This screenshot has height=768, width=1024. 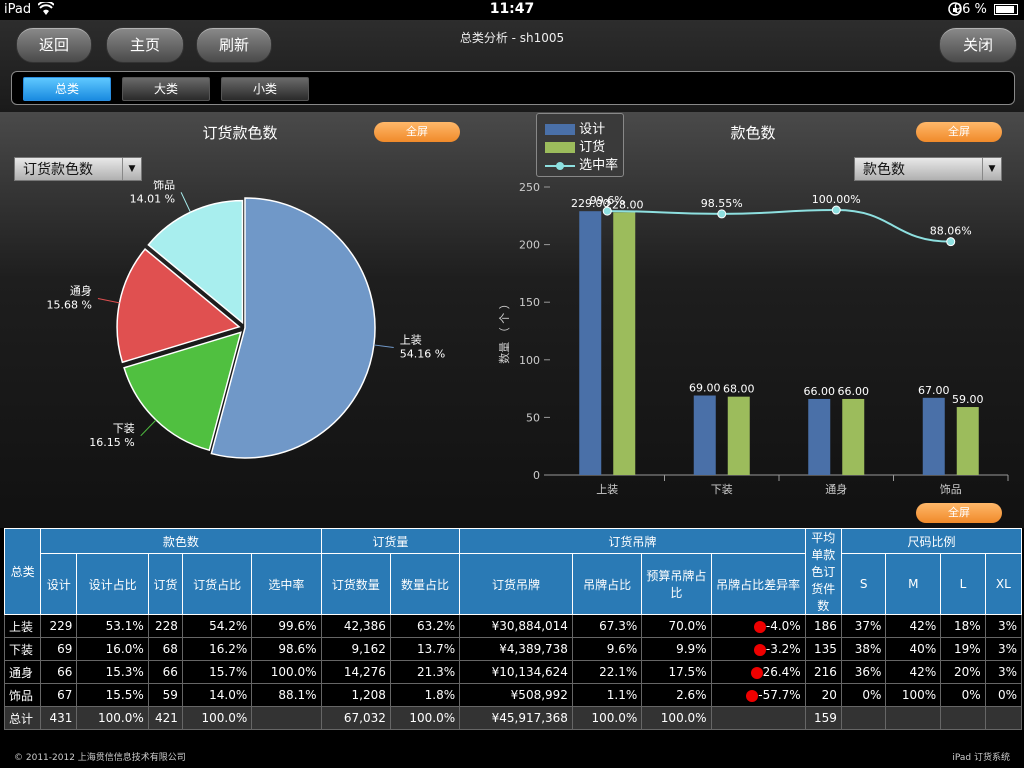 I want to click on pie-slice-label: 饰品, so click(x=164, y=185).